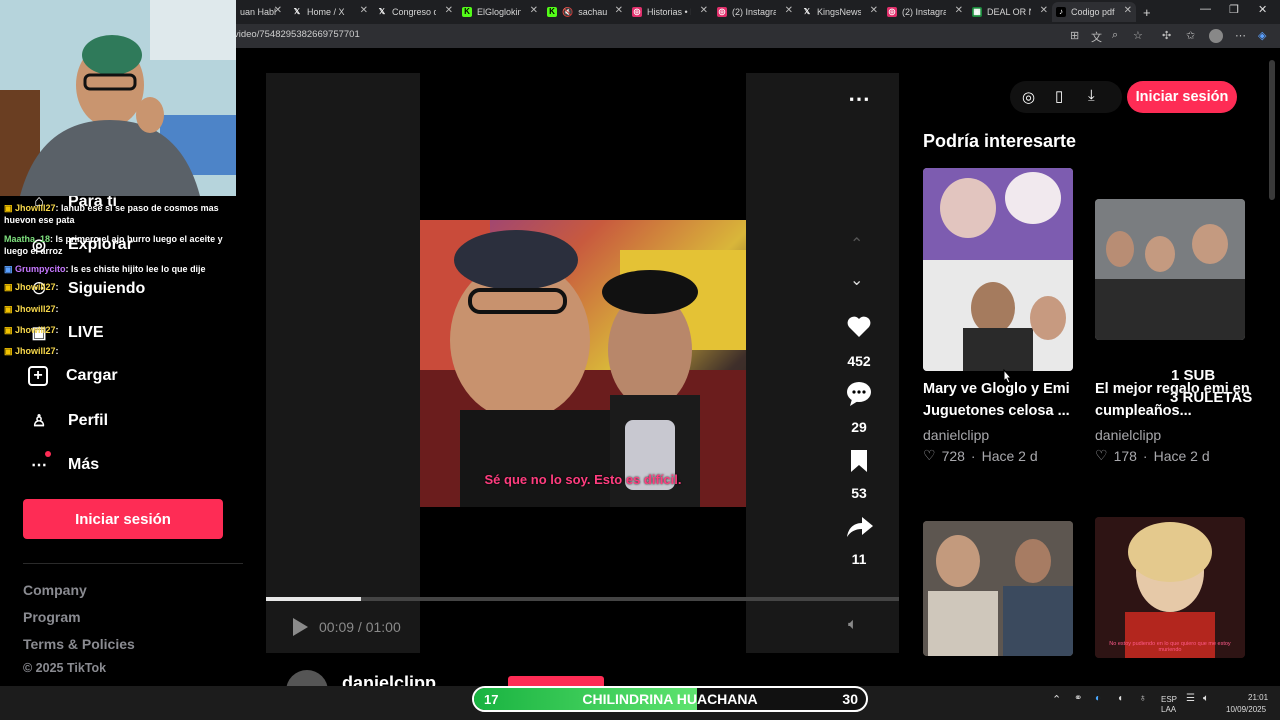 The width and height of the screenshot is (1280, 720). What do you see at coordinates (853, 625) in the screenshot?
I see `volume-icon: 🔈︎` at bounding box center [853, 625].